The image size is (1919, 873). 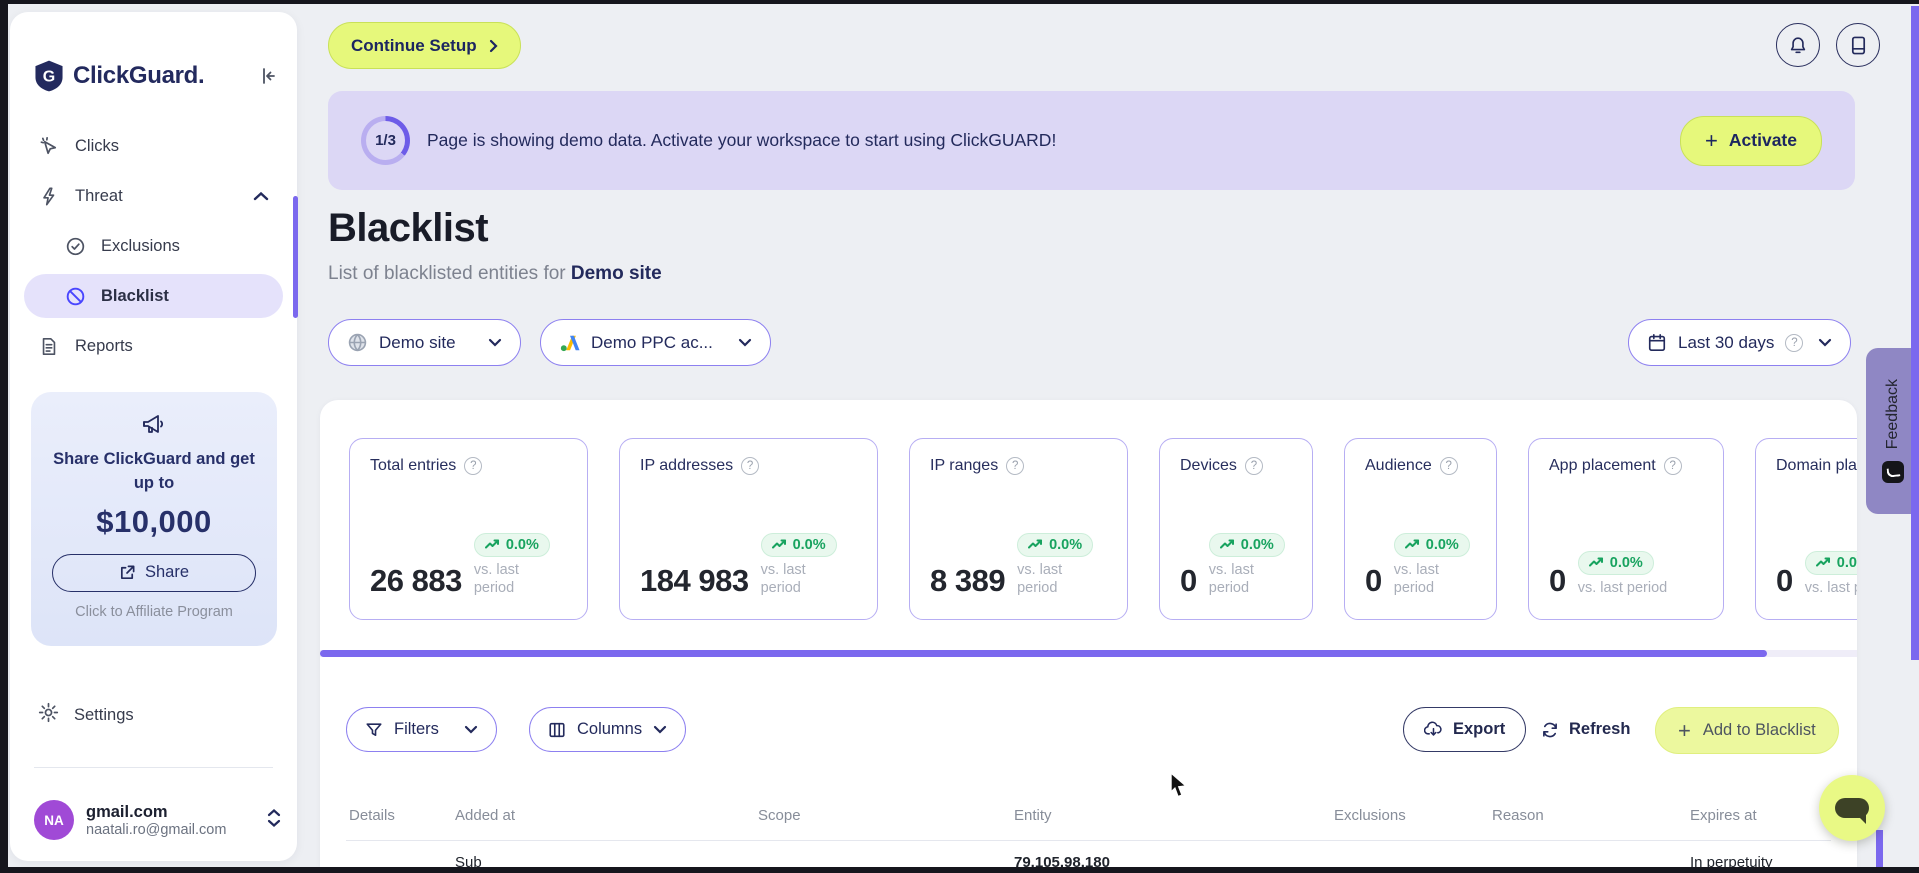 I want to click on badge-check-icon, so click(x=75, y=246).